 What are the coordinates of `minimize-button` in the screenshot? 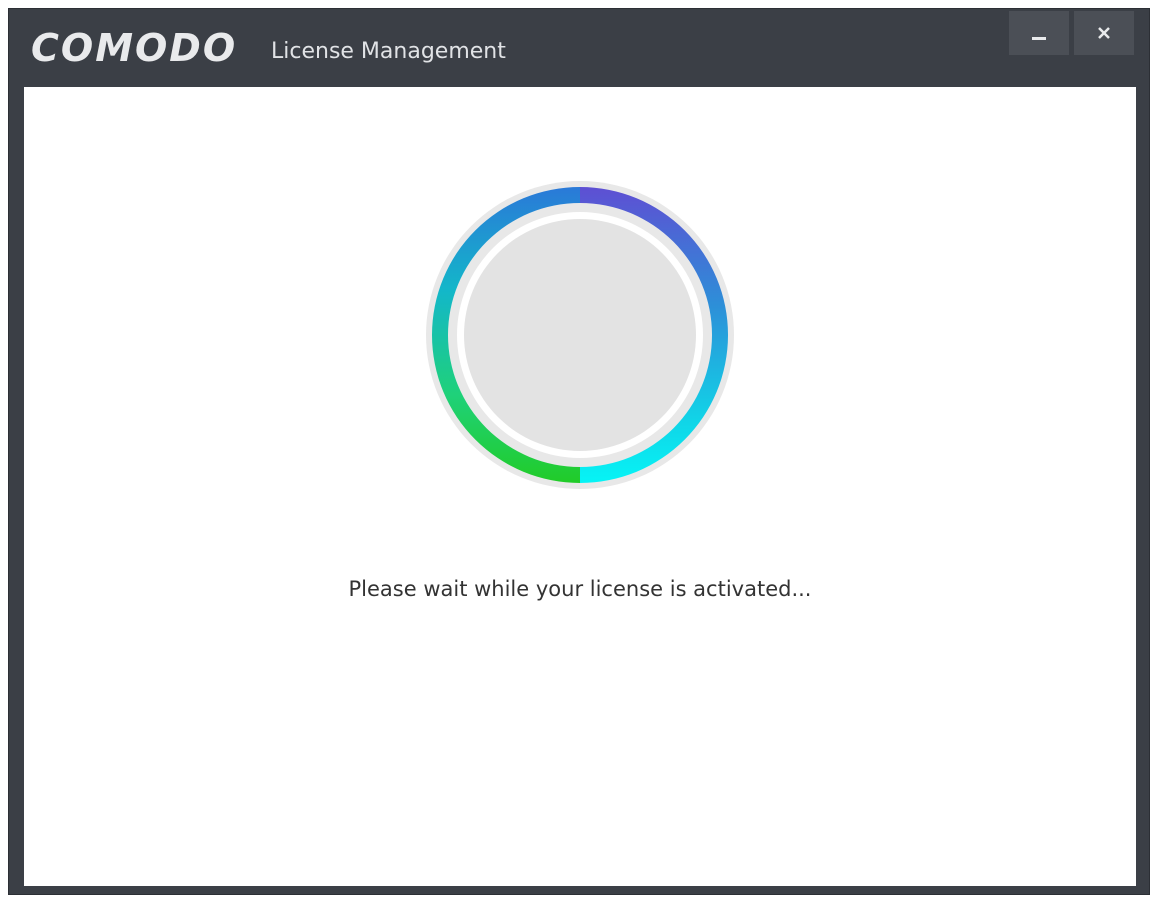 It's located at (1039, 33).